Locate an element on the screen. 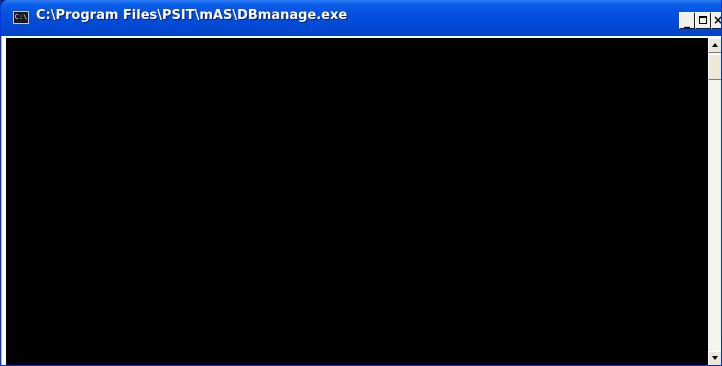 The height and width of the screenshot is (366, 722). scroll-track is located at coordinates (714, 215).